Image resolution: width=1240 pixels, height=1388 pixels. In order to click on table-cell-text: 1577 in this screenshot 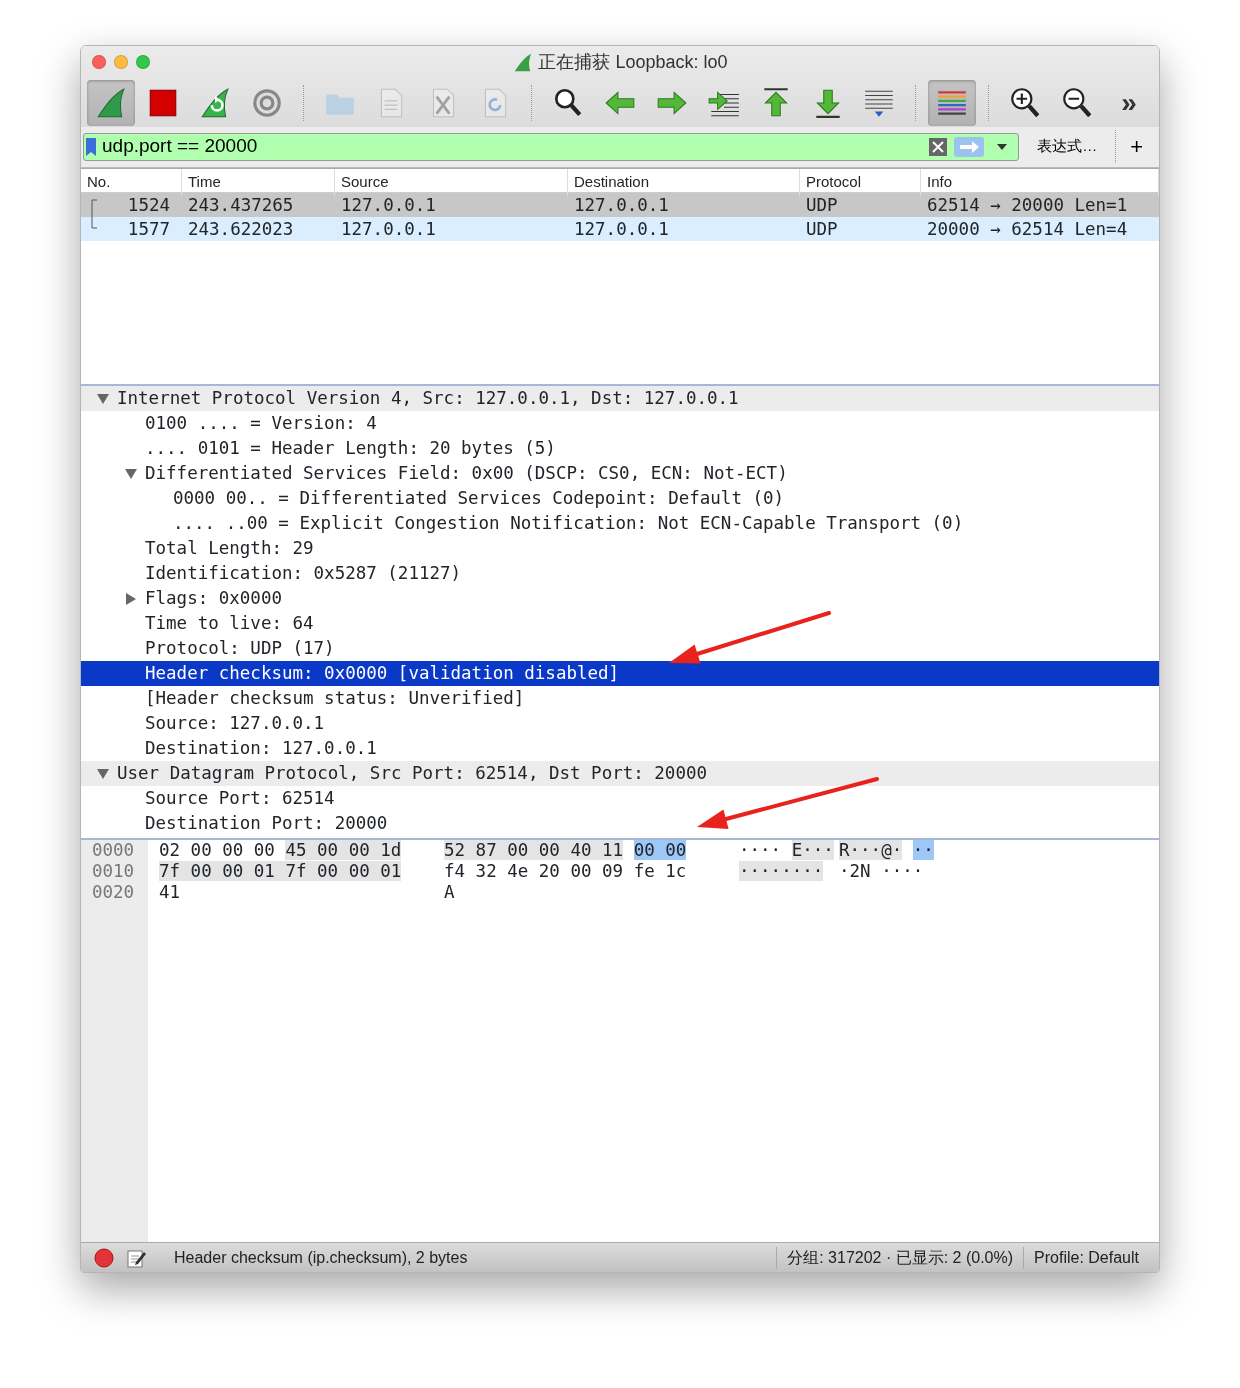, I will do `click(148, 229)`.